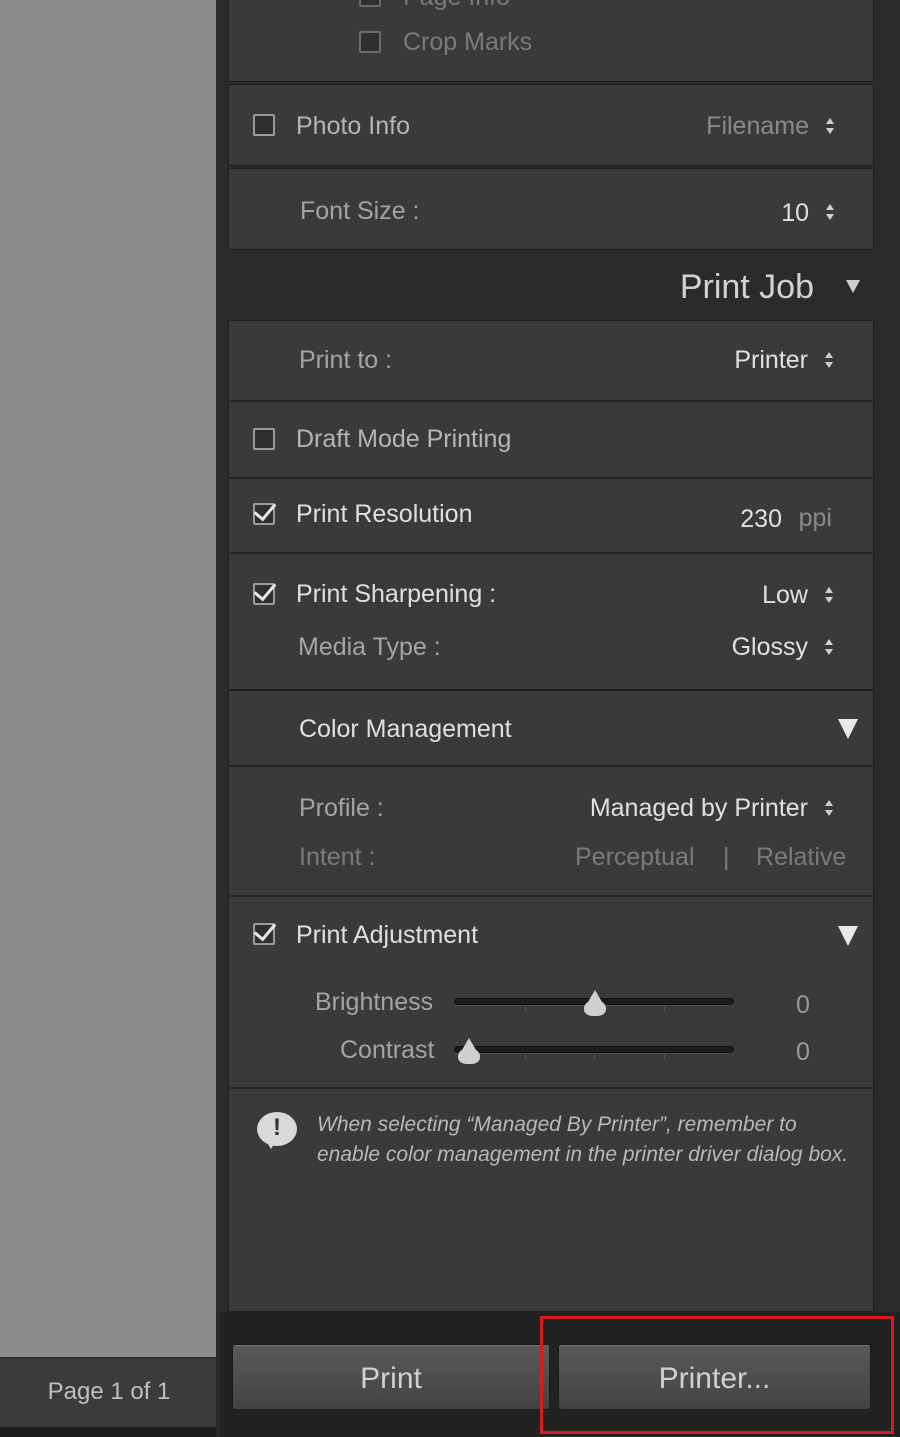 The width and height of the screenshot is (900, 1437). Describe the element at coordinates (801, 857) in the screenshot. I see `intent-relative-option: Relative` at that location.